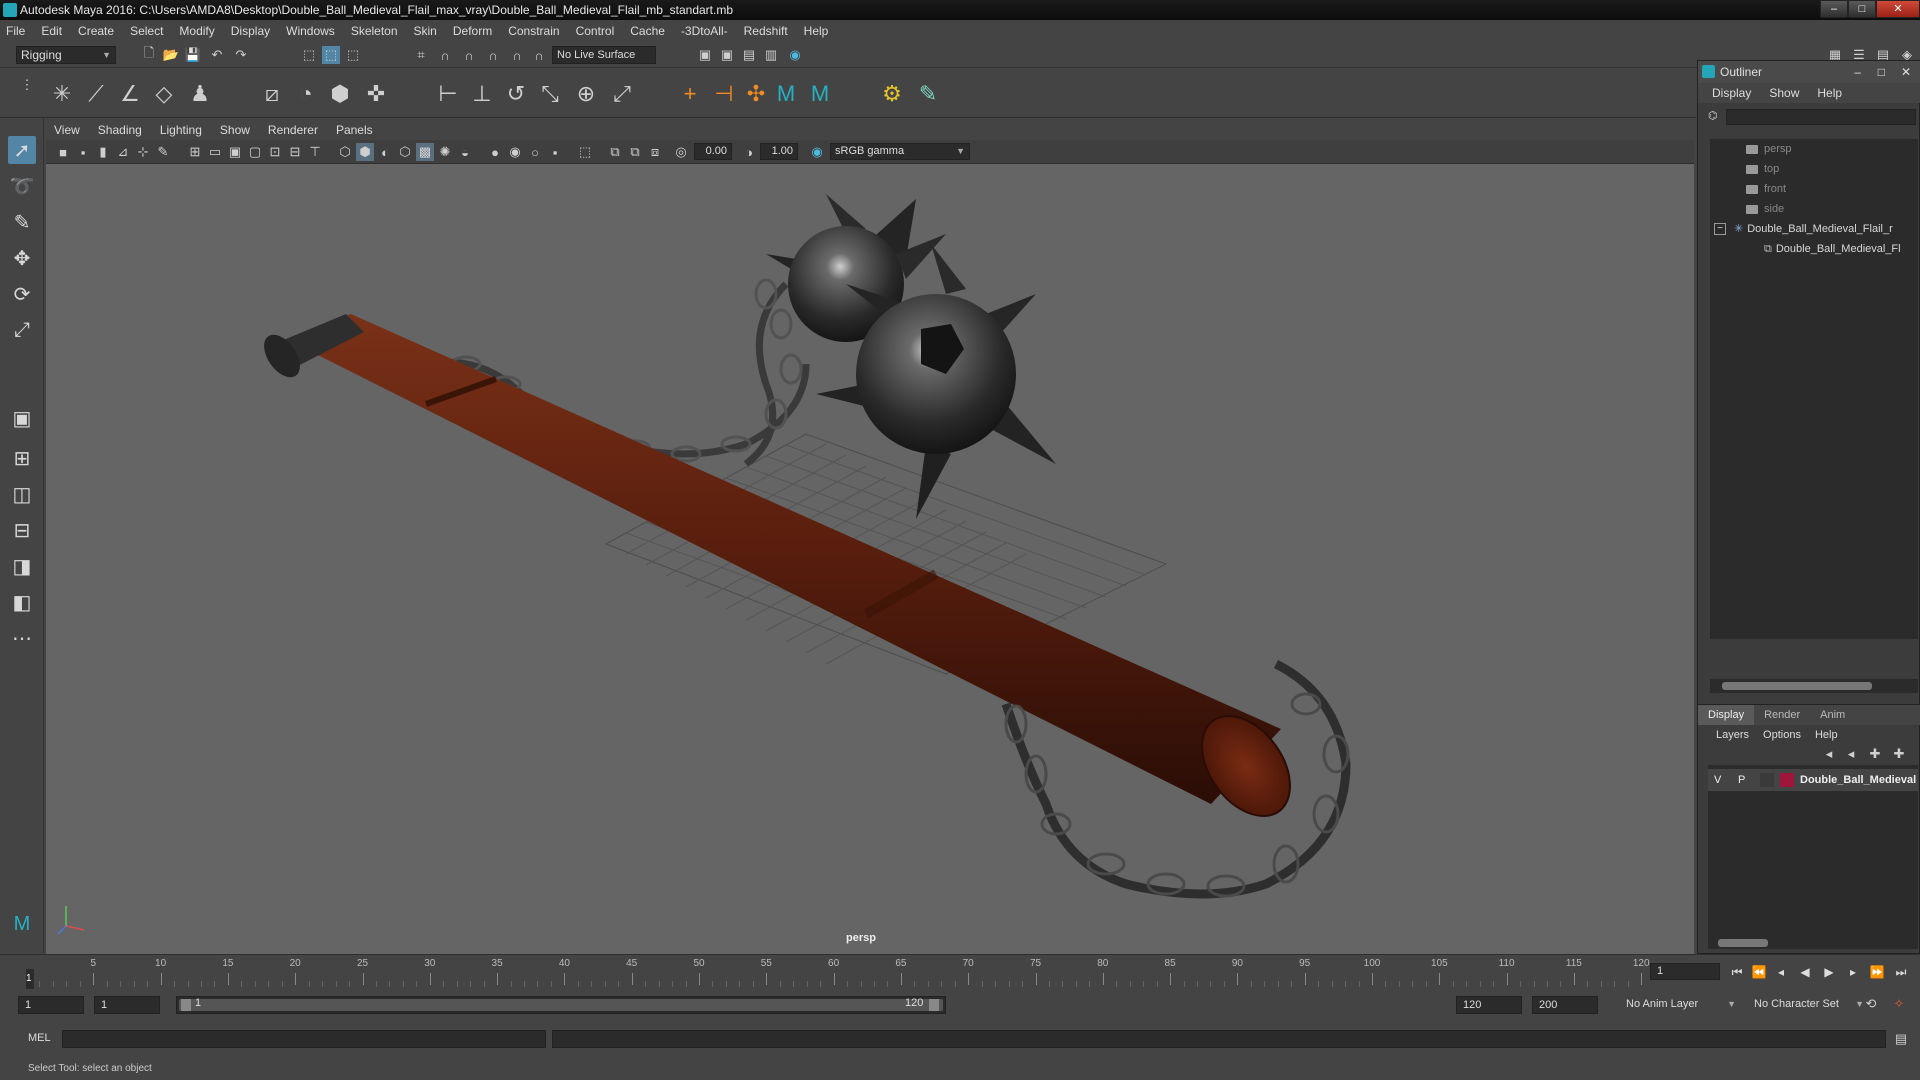 The image size is (1920, 1080). What do you see at coordinates (293, 130) in the screenshot?
I see `vp-menu-renderer: Renderer` at bounding box center [293, 130].